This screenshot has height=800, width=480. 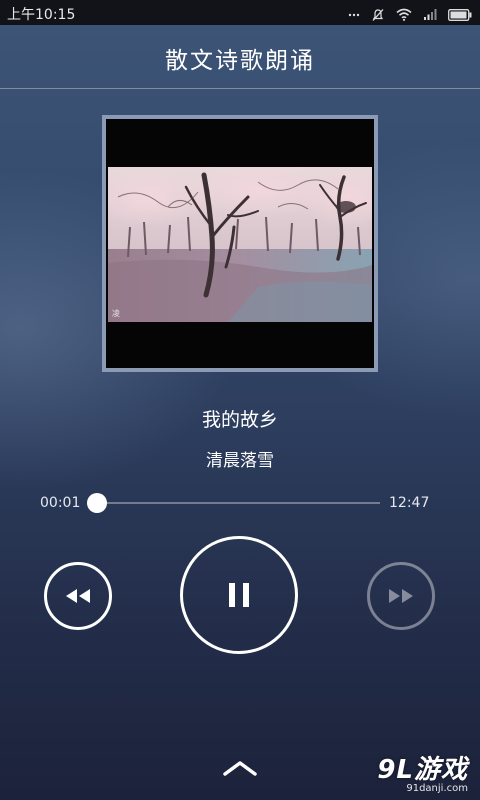 What do you see at coordinates (238, 503) in the screenshot?
I see `progress-bar` at bounding box center [238, 503].